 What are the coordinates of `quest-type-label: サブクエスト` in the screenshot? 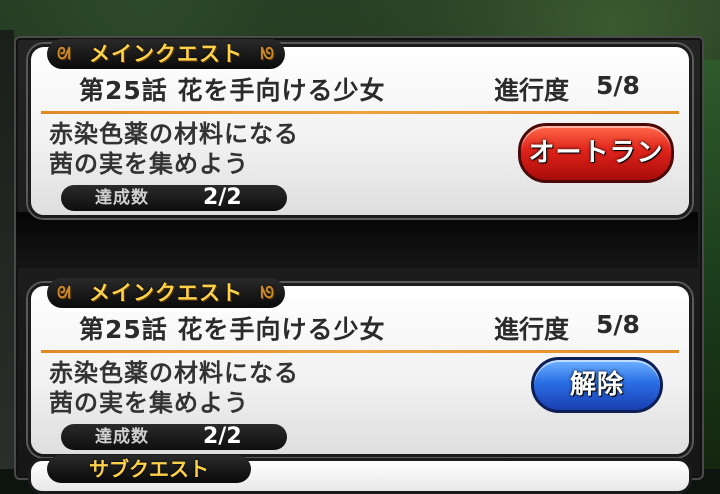 It's located at (149, 469).